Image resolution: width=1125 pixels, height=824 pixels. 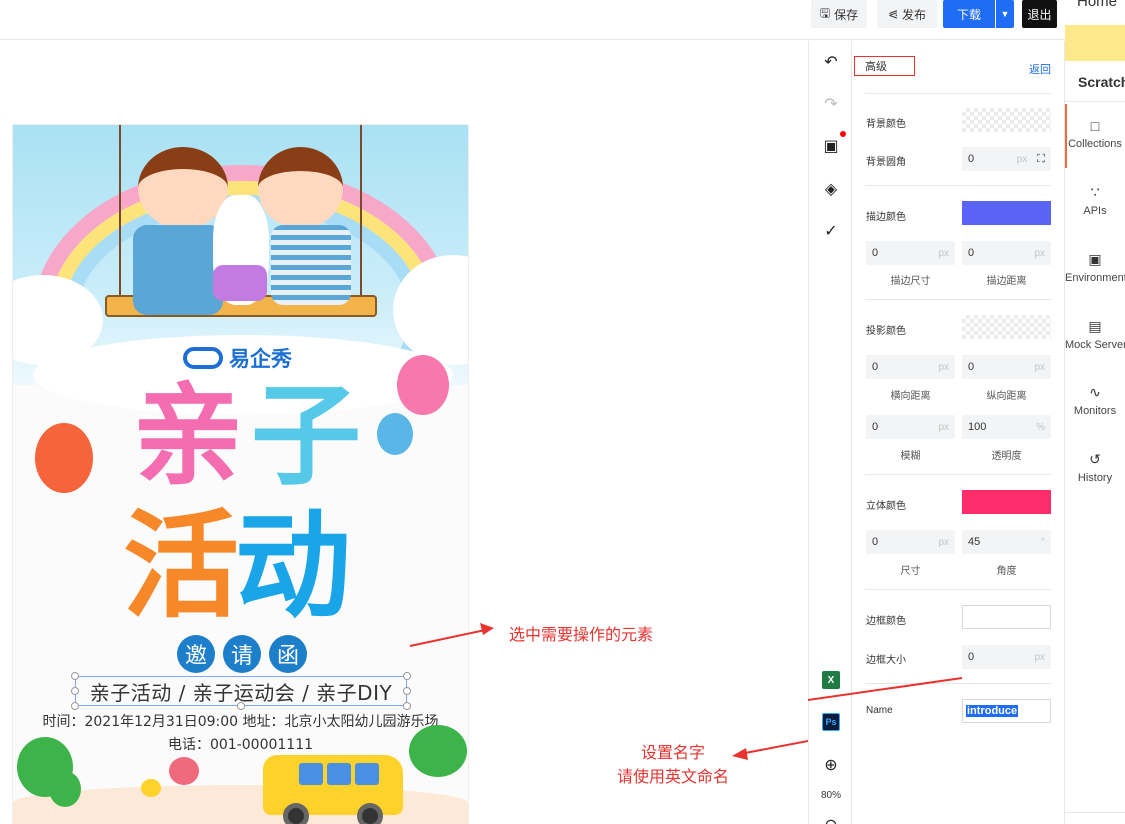 I want to click on annotation-arrow, so click(x=776, y=747).